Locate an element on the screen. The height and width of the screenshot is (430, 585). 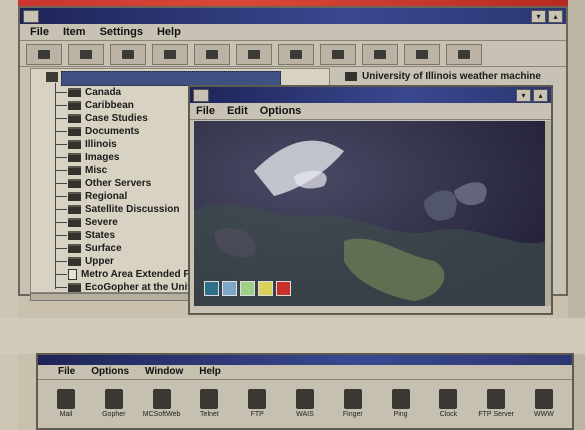
toolbar-bookmark-button is located at coordinates (254, 54).